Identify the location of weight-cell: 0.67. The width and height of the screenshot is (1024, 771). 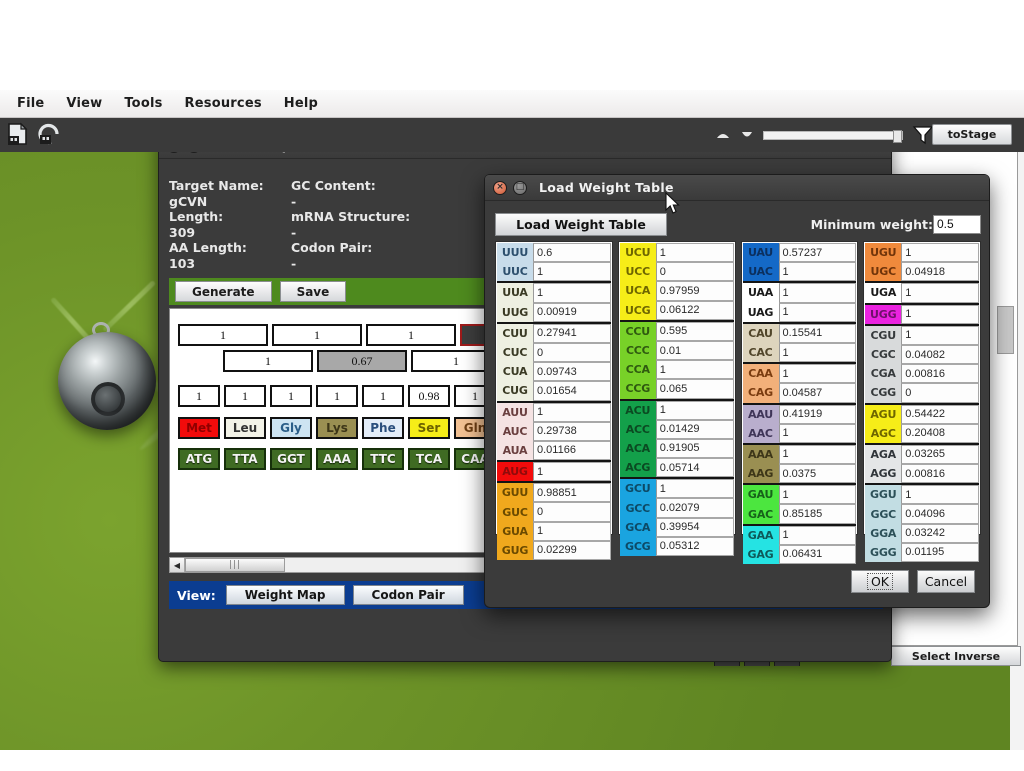
(362, 361).